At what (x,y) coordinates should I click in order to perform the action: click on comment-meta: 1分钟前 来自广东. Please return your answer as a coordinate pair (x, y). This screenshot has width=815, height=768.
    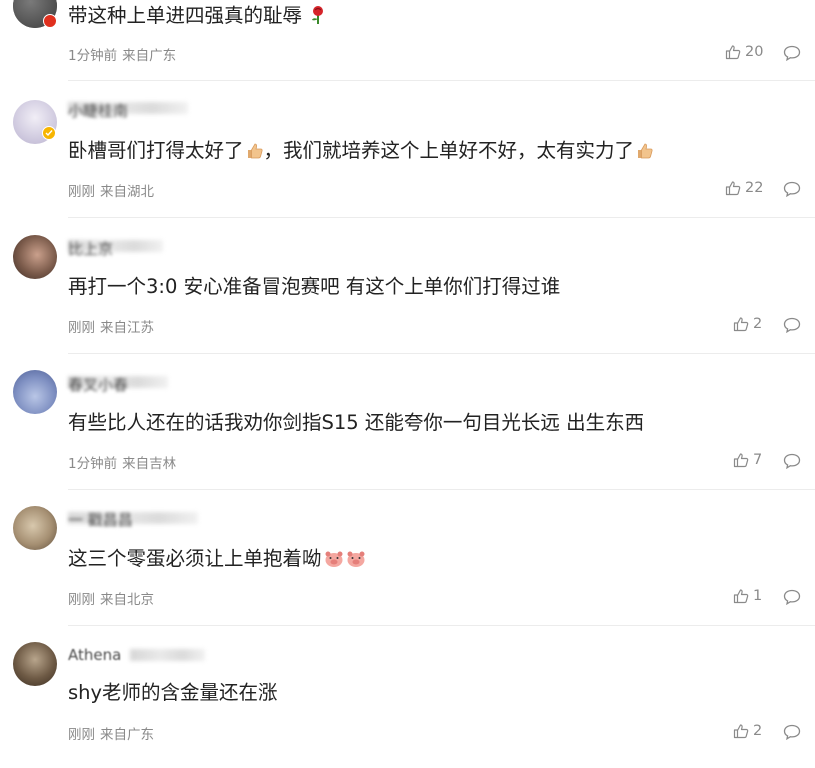
    Looking at the image, I should click on (122, 54).